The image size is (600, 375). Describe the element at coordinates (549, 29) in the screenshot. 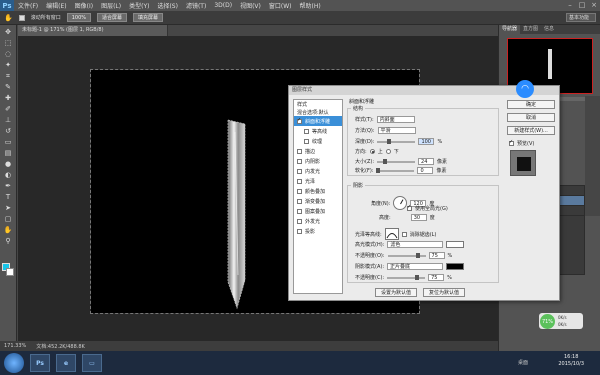

I see `tab-info: 信息` at that location.